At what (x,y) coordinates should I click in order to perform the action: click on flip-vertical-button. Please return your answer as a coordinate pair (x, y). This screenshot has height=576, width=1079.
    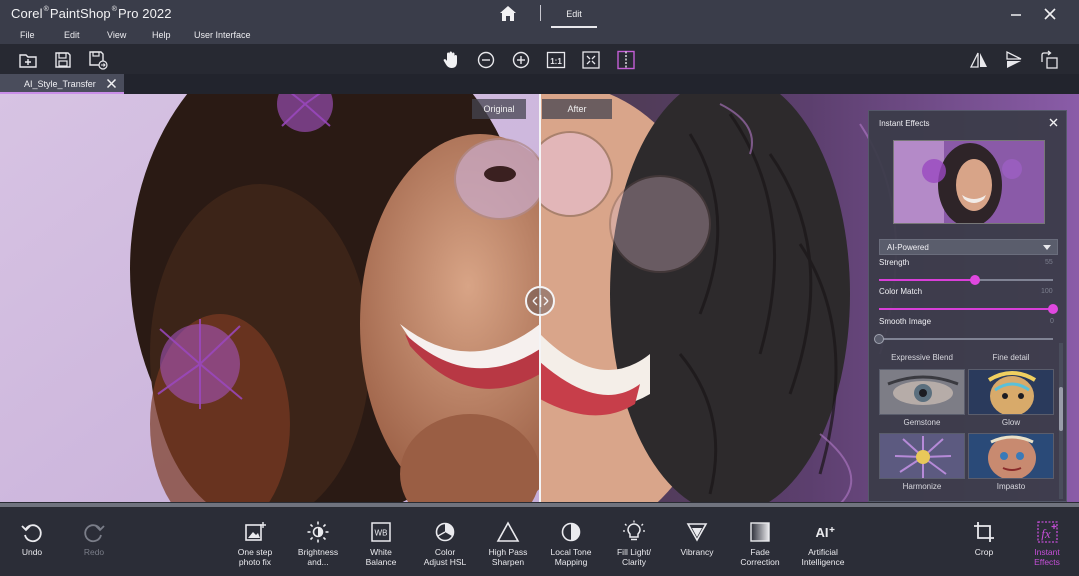
    Looking at the image, I should click on (1014, 60).